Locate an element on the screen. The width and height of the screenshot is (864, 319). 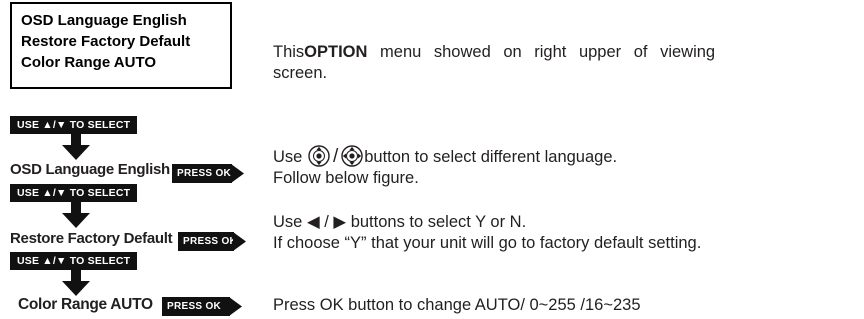
osd-line-color-range: Color Range AUTO is located at coordinates (89, 62).